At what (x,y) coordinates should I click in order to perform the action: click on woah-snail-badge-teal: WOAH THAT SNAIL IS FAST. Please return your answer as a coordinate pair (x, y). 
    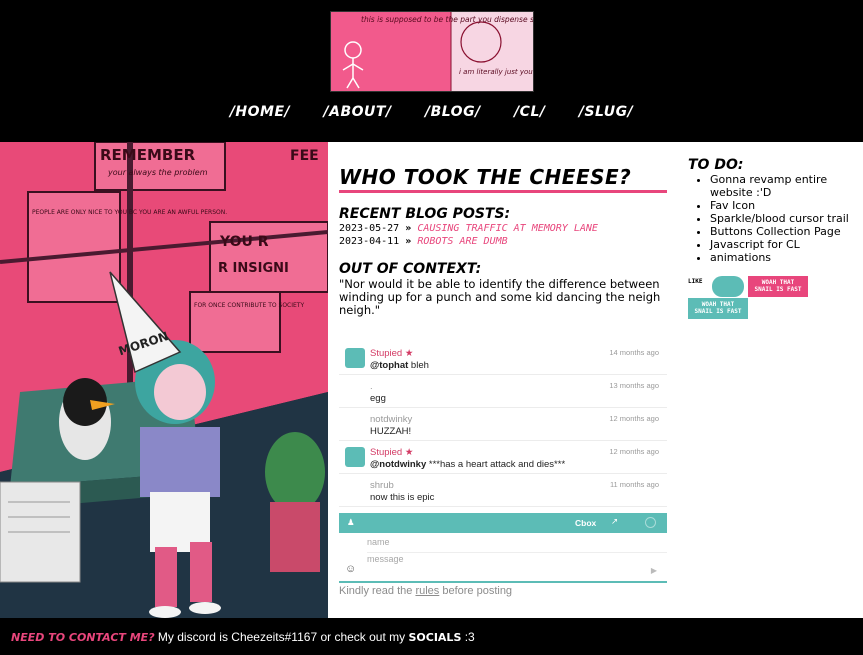
    Looking at the image, I should click on (718, 308).